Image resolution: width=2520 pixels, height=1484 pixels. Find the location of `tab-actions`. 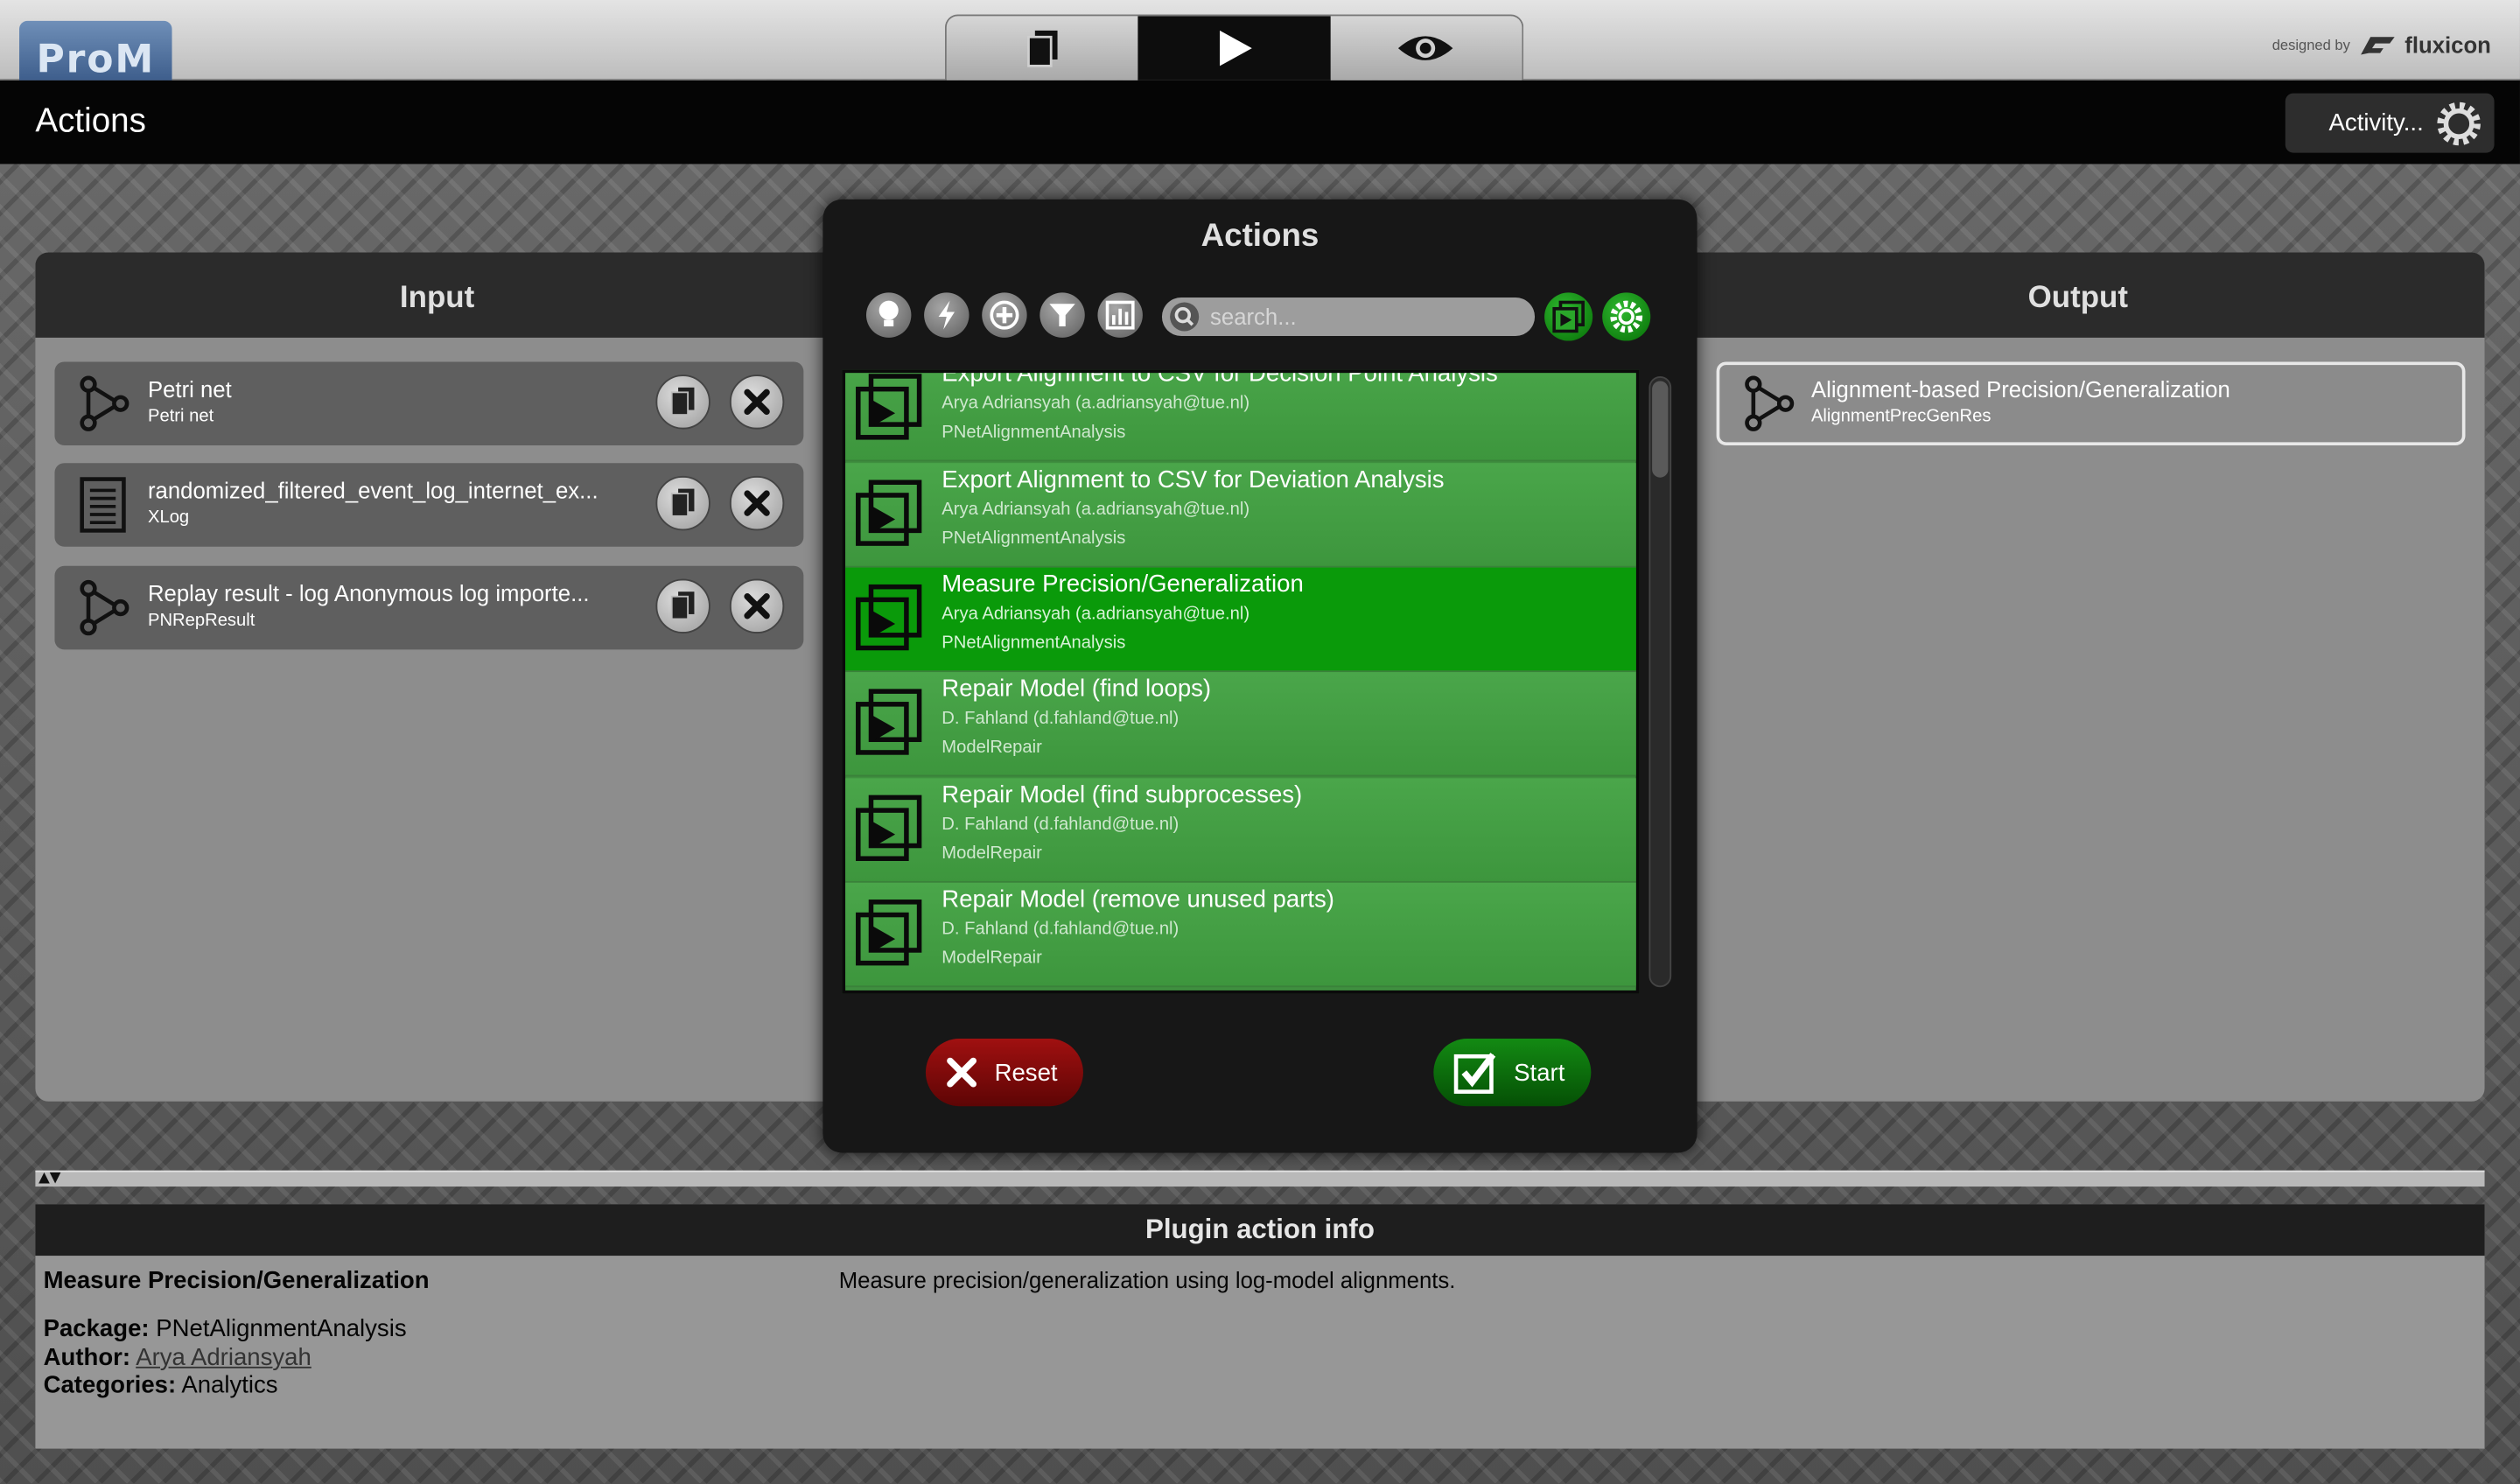

tab-actions is located at coordinates (1234, 48).